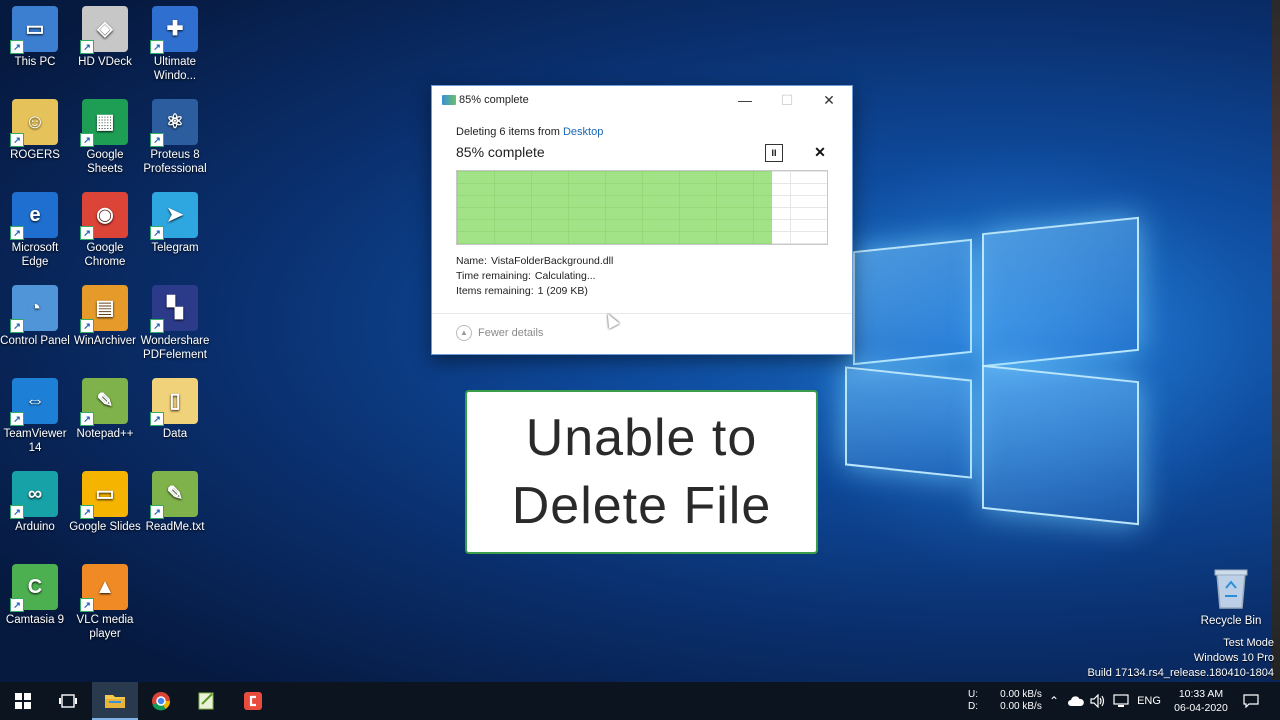  I want to click on caption-line-1: Unable to, so click(641, 438).